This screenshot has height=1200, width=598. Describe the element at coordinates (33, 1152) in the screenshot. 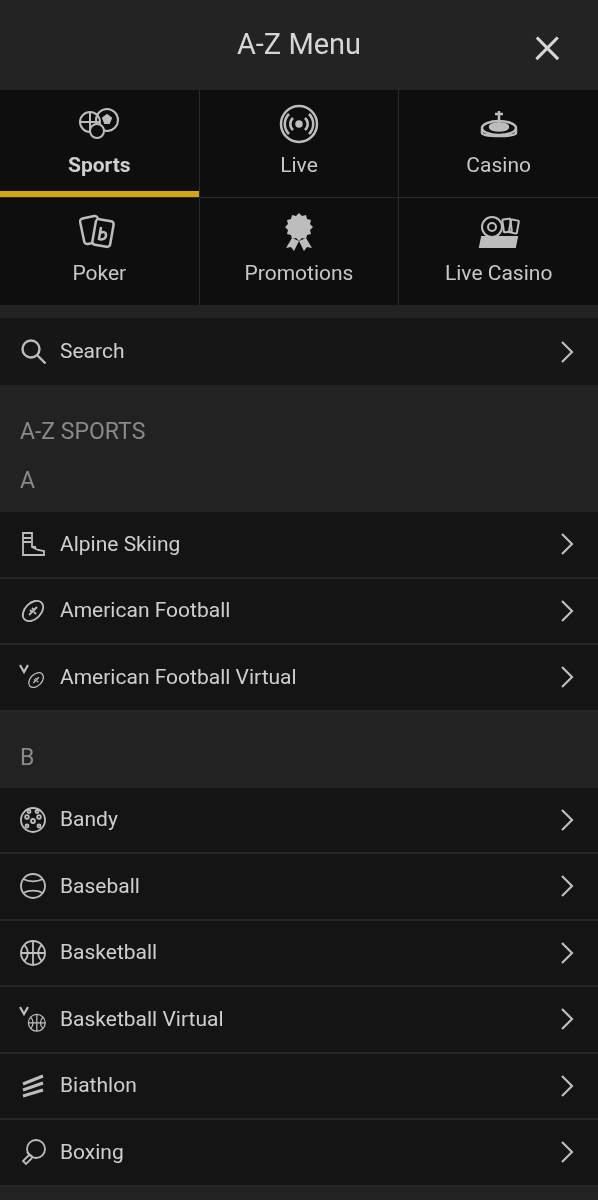

I see `boxing-glove-icon` at that location.